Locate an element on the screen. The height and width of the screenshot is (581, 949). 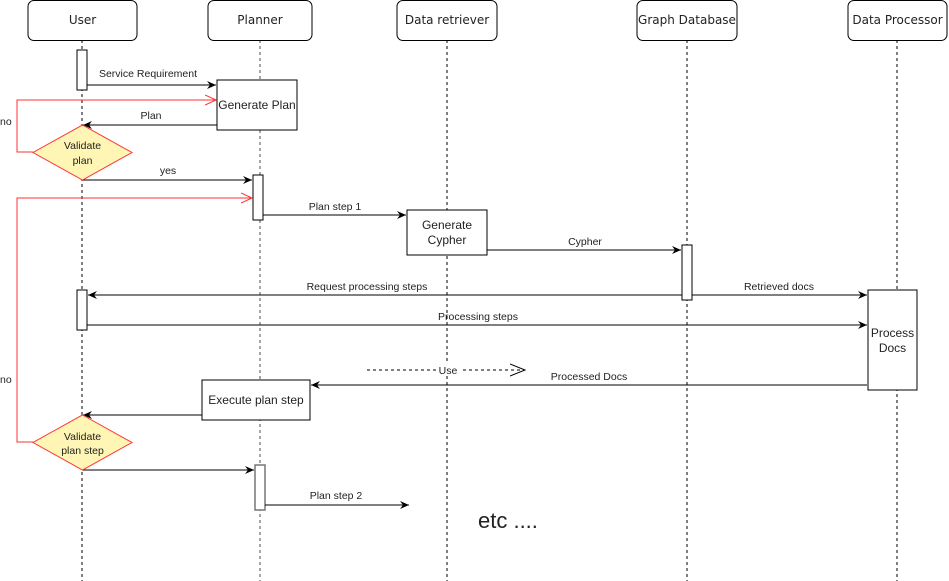
participant-label: Planner is located at coordinates (260, 20).